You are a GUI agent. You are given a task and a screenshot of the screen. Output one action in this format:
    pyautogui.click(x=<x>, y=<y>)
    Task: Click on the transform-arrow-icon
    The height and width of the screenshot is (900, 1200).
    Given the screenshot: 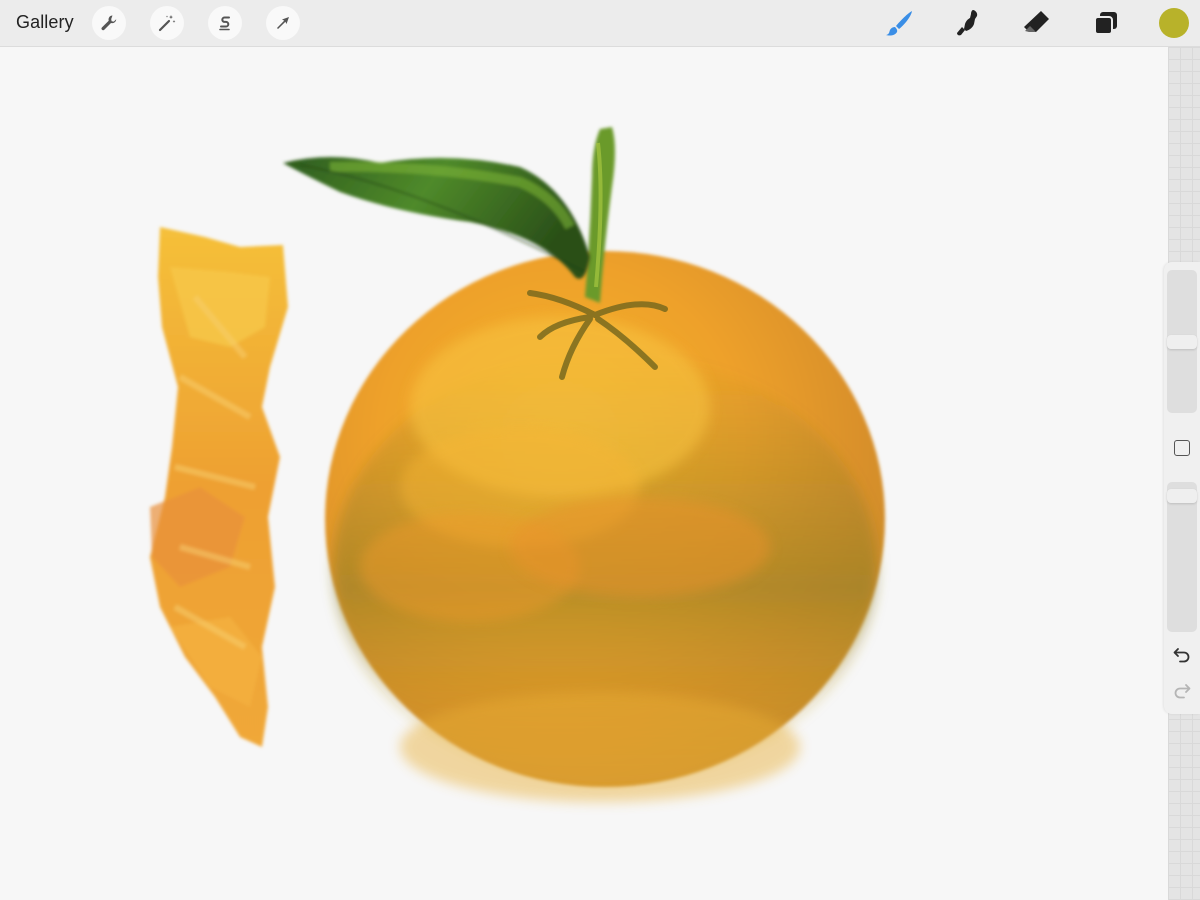 What is the action you would take?
    pyautogui.click(x=283, y=23)
    